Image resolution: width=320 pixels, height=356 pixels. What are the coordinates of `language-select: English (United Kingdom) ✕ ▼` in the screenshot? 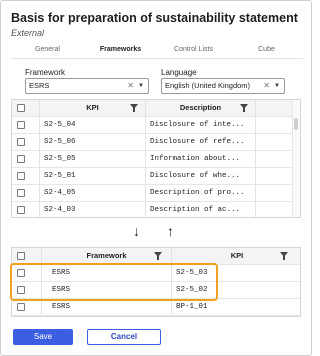 It's located at (223, 86).